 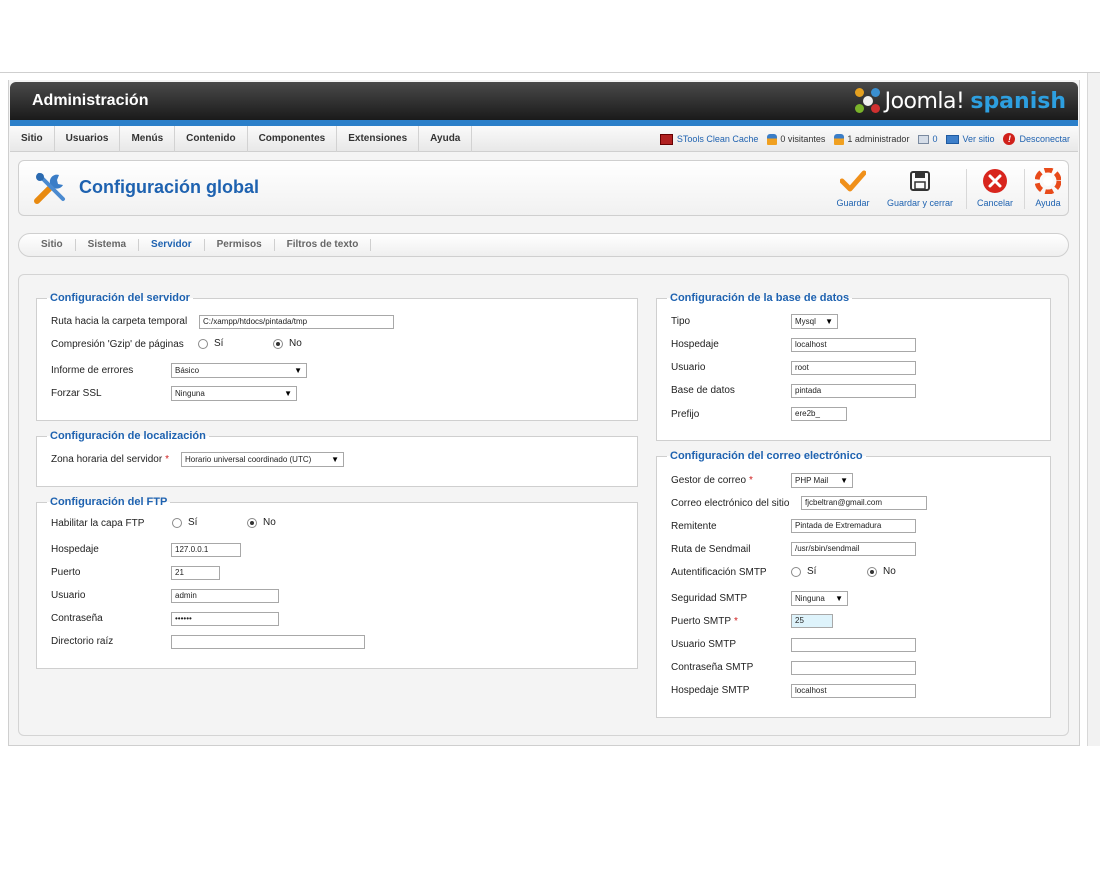 What do you see at coordinates (995, 189) in the screenshot?
I see `cancel-button: Cancelar` at bounding box center [995, 189].